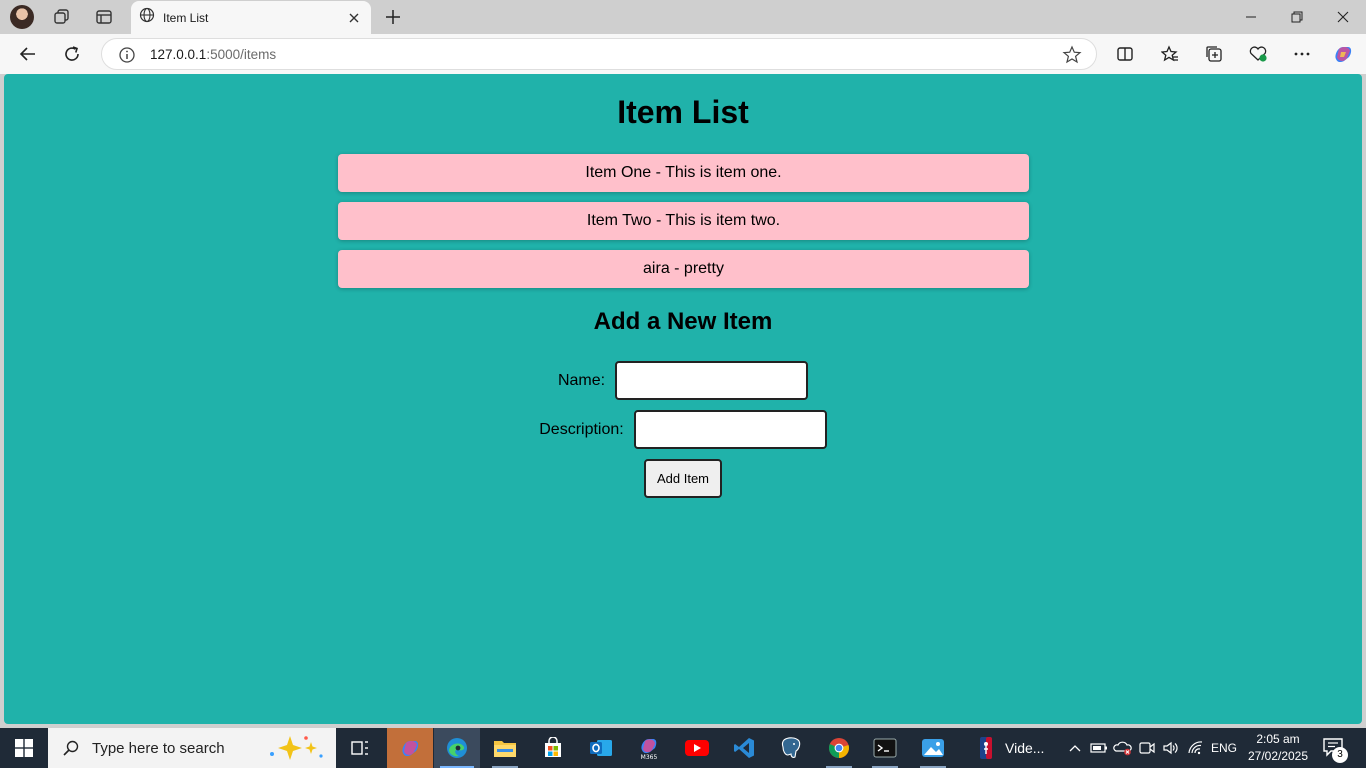  Describe the element at coordinates (1278, 739) in the screenshot. I see `clock-time: 2:05 am` at that location.